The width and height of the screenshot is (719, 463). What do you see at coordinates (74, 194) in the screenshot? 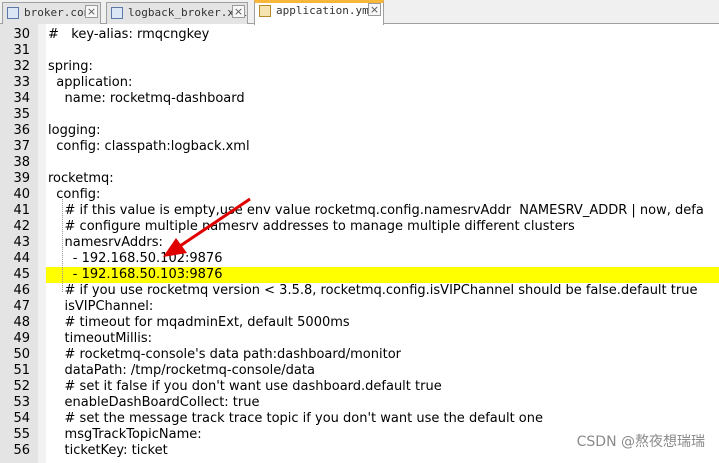
I see `line-text: config:` at bounding box center [74, 194].